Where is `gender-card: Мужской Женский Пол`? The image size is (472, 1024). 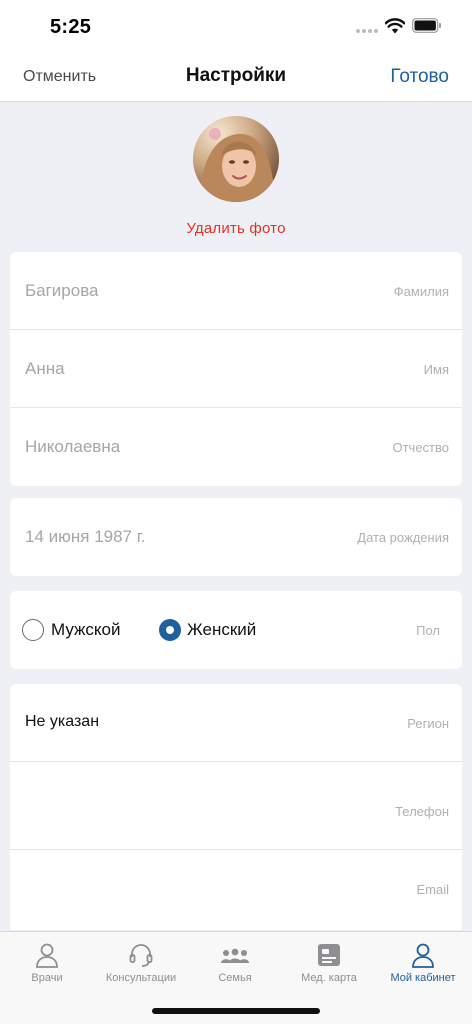 gender-card: Мужской Женский Пол is located at coordinates (236, 630).